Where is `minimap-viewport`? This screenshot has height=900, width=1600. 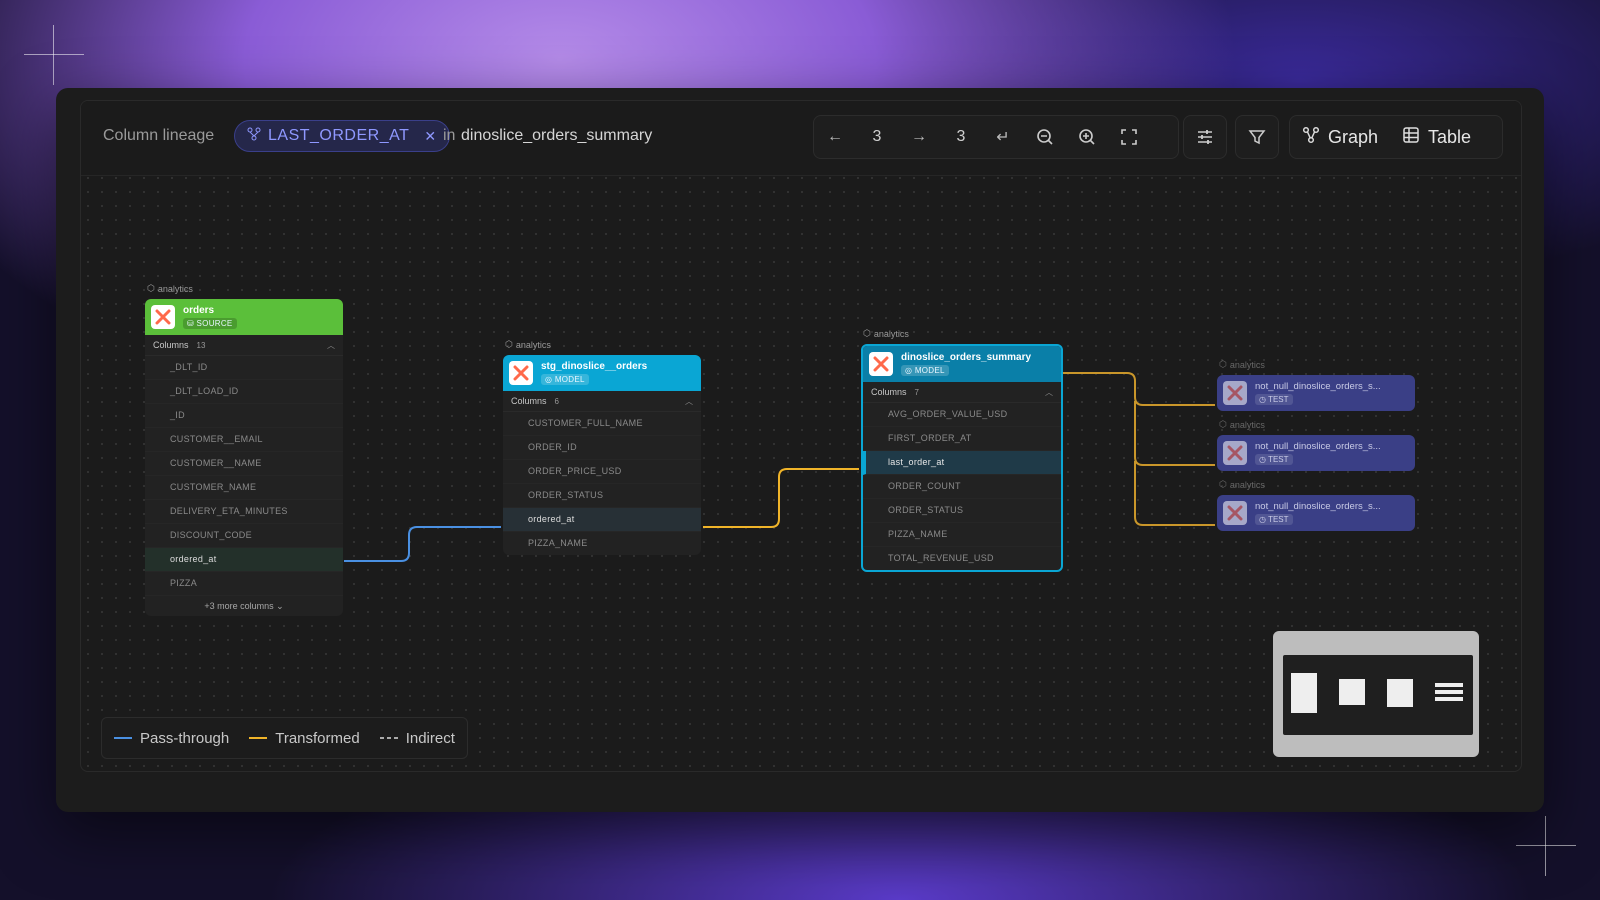
minimap-viewport is located at coordinates (1378, 695).